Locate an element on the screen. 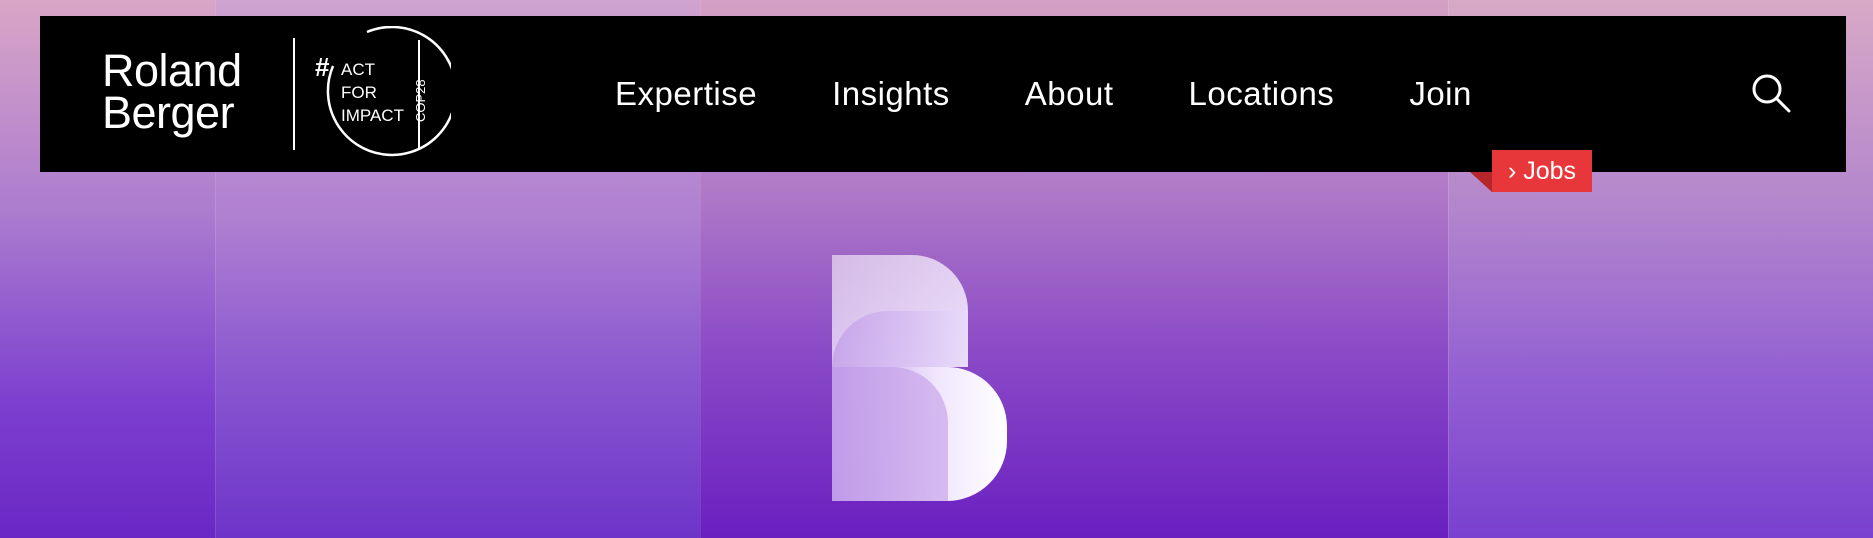 The width and height of the screenshot is (1873, 538). badge-line-3: IMPACT is located at coordinates (372, 115).